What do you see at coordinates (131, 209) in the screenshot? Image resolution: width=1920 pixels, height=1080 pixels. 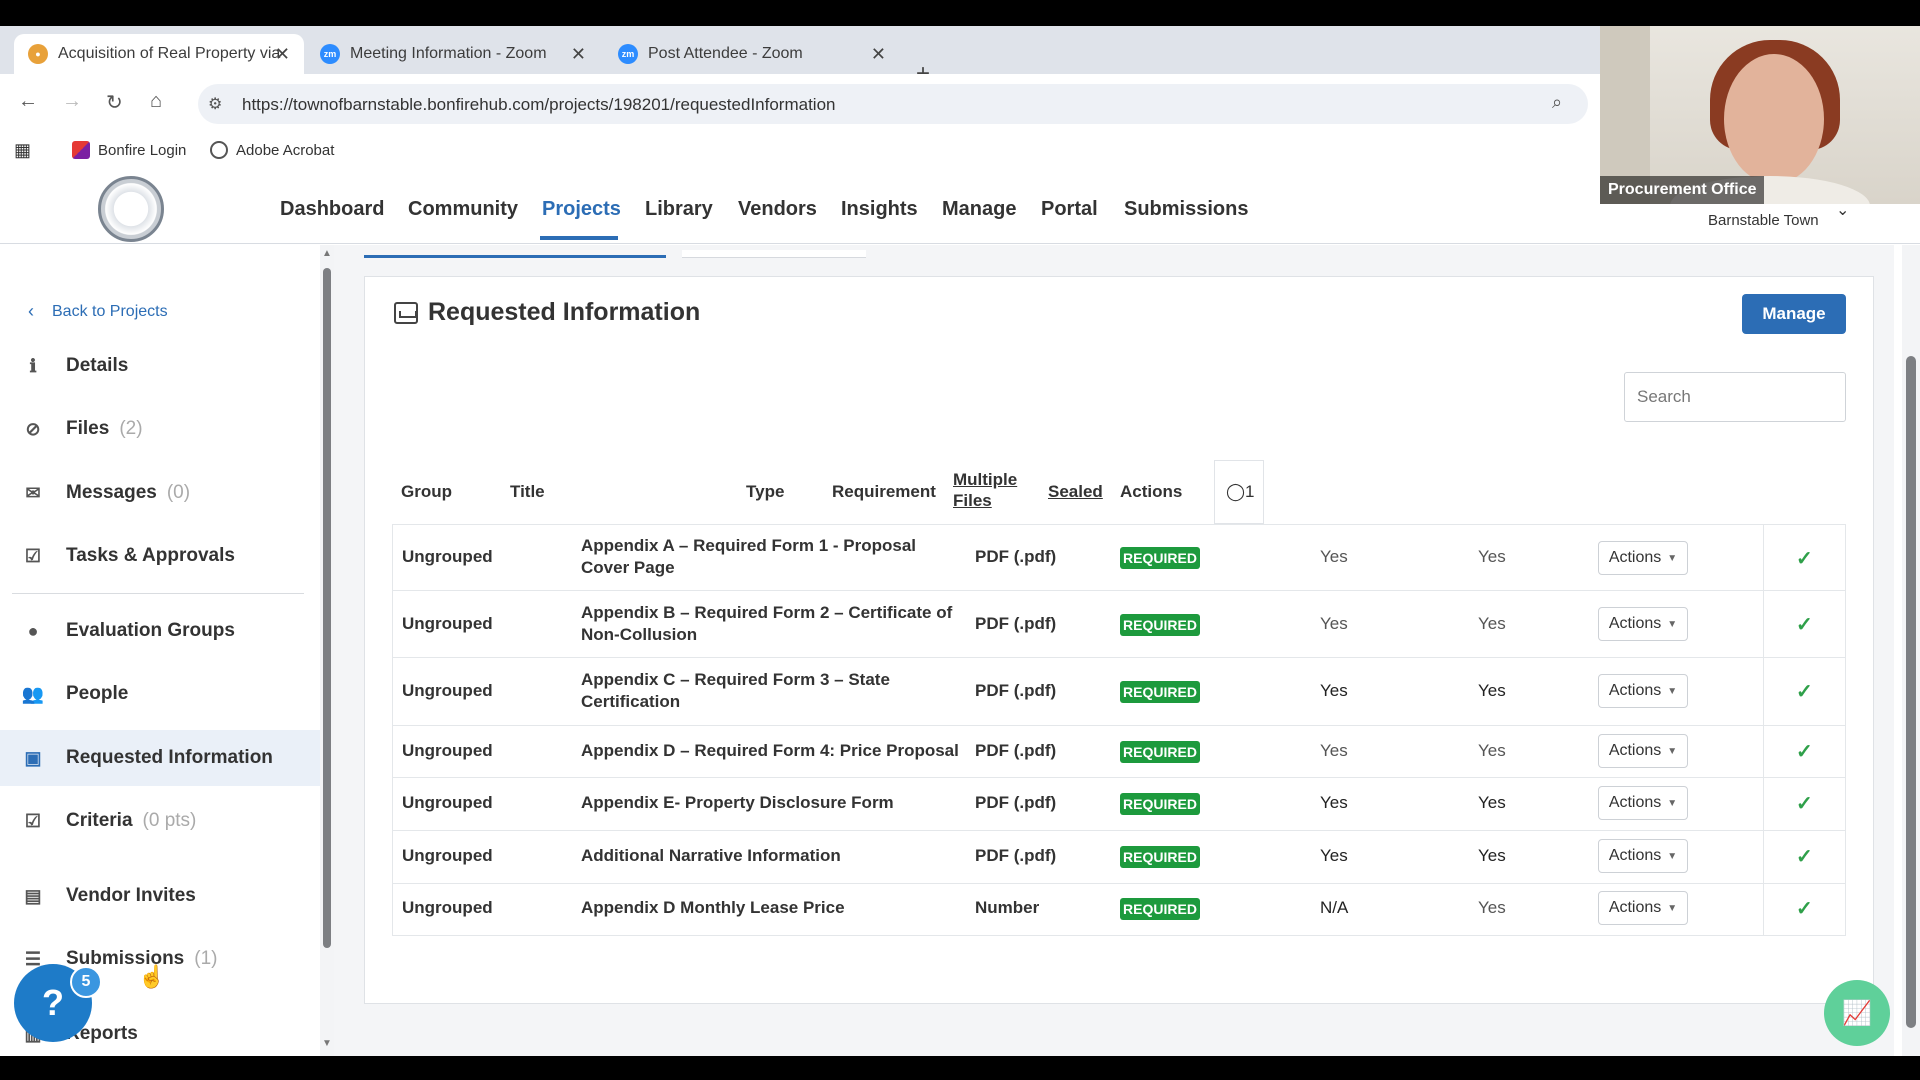 I see `town-seal-logo` at bounding box center [131, 209].